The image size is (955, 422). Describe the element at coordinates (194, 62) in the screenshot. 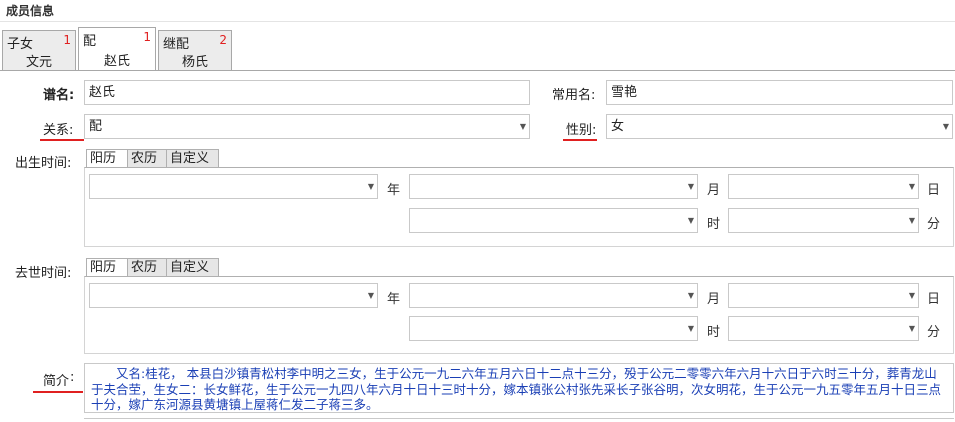

I see `member-tab-name: 杨氏` at that location.